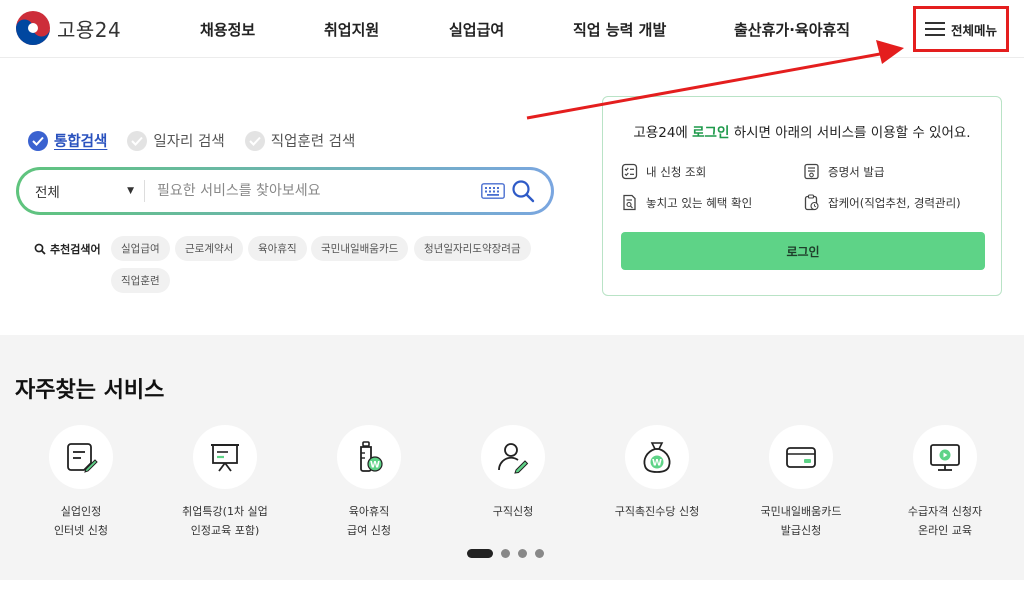  Describe the element at coordinates (81, 482) in the screenshot. I see `service-unemployment-recognition: 실업인정 인터넷 신청` at that location.